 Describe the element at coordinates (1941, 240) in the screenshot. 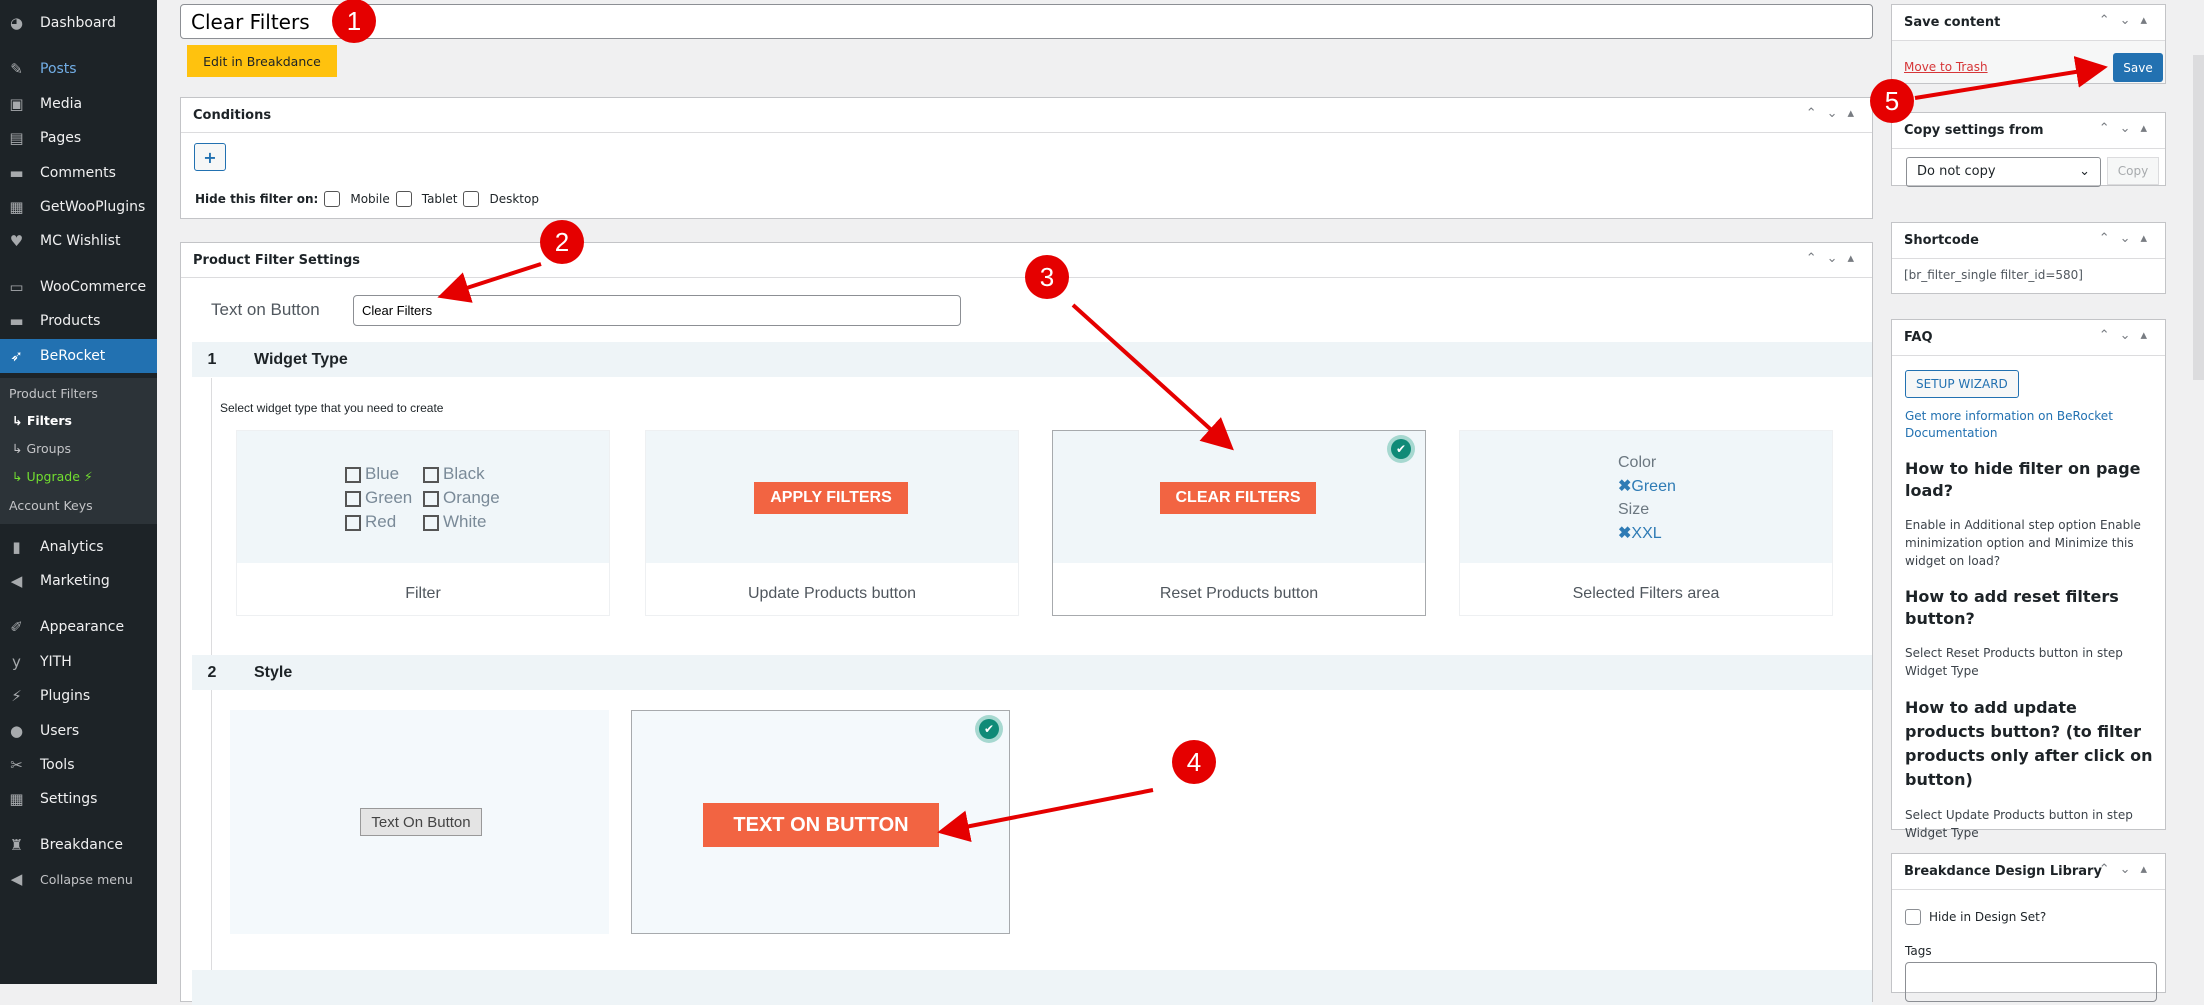

I see `shortcode-title: Shortcode` at that location.